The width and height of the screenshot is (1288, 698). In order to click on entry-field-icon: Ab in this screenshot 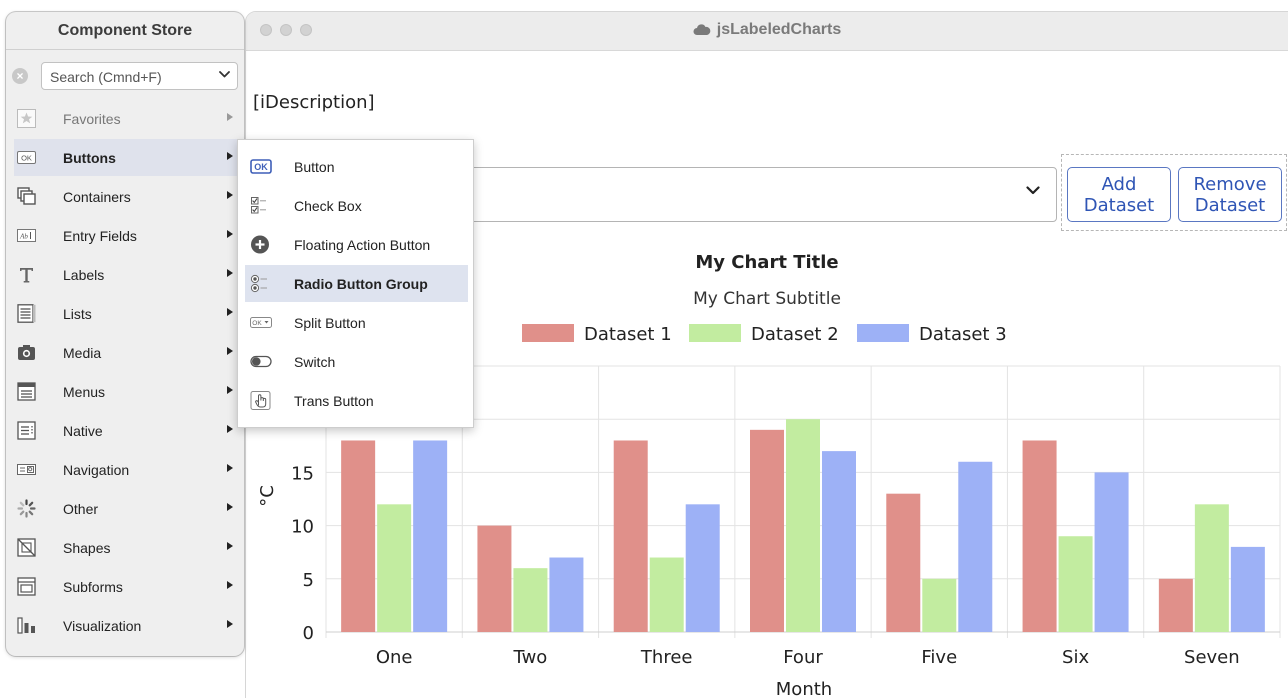, I will do `click(26, 235)`.